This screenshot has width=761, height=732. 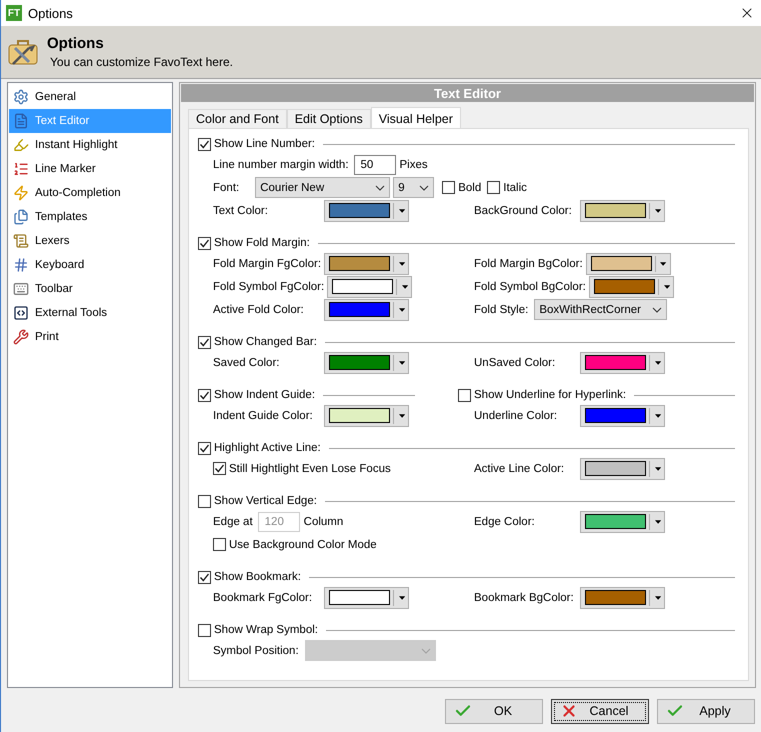 What do you see at coordinates (21, 169) in the screenshot?
I see `list-icon` at bounding box center [21, 169].